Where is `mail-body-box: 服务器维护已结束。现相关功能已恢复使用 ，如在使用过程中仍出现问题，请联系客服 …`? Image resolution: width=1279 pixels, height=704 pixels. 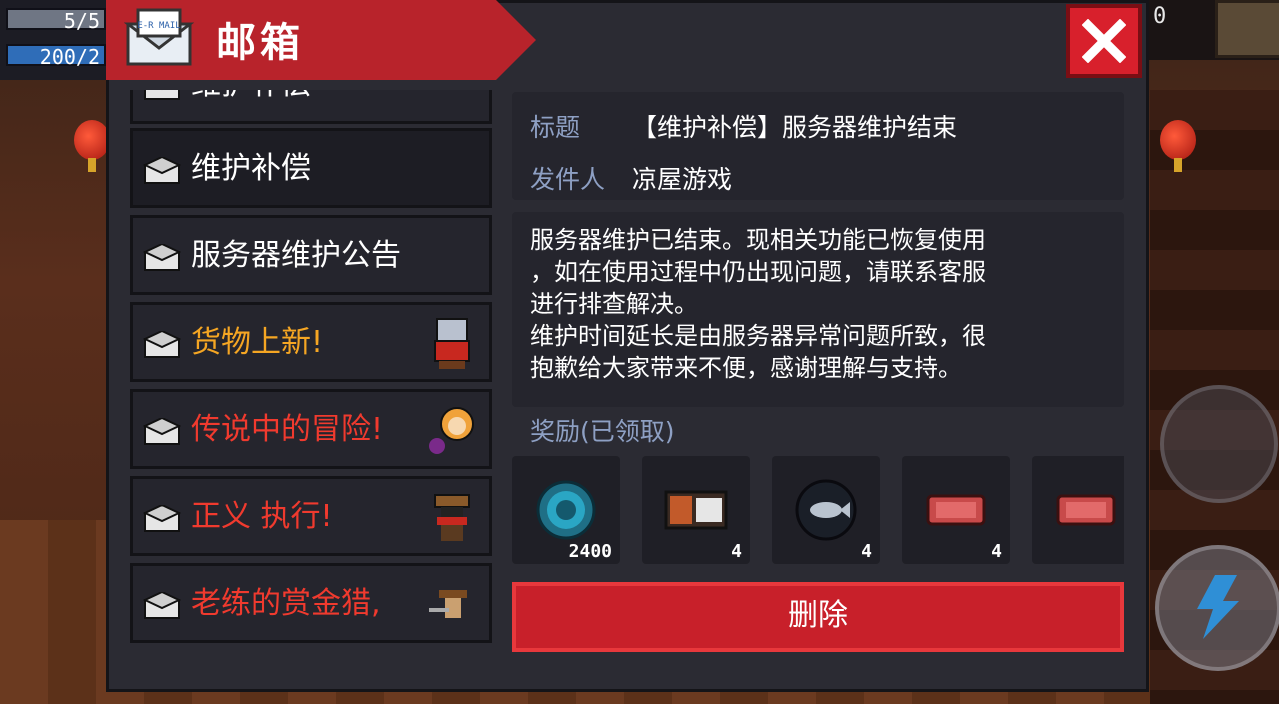 mail-body-box: 服务器维护已结束。现相关功能已恢复使用 ，如在使用过程中仍出现问题，请联系客服 … is located at coordinates (818, 309).